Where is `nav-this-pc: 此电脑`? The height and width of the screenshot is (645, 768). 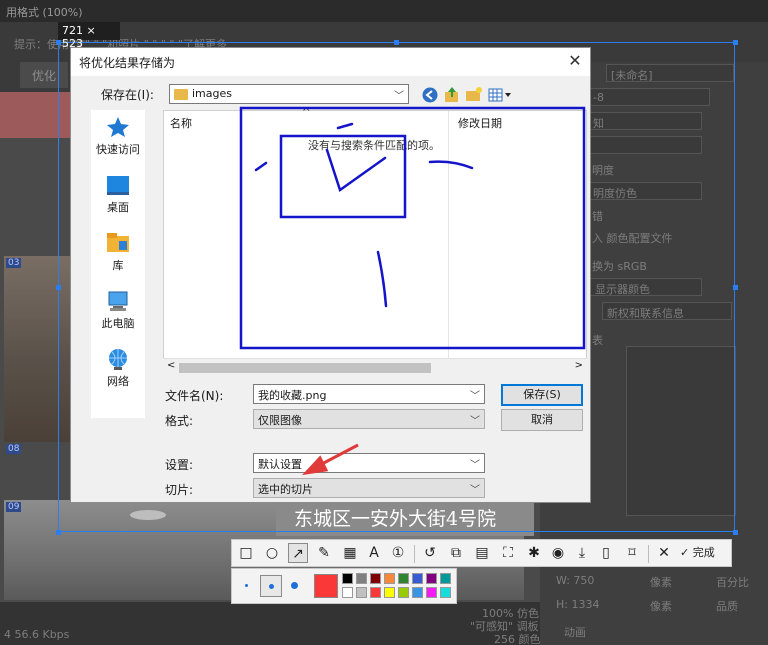 nav-this-pc: 此电脑 is located at coordinates (118, 310).